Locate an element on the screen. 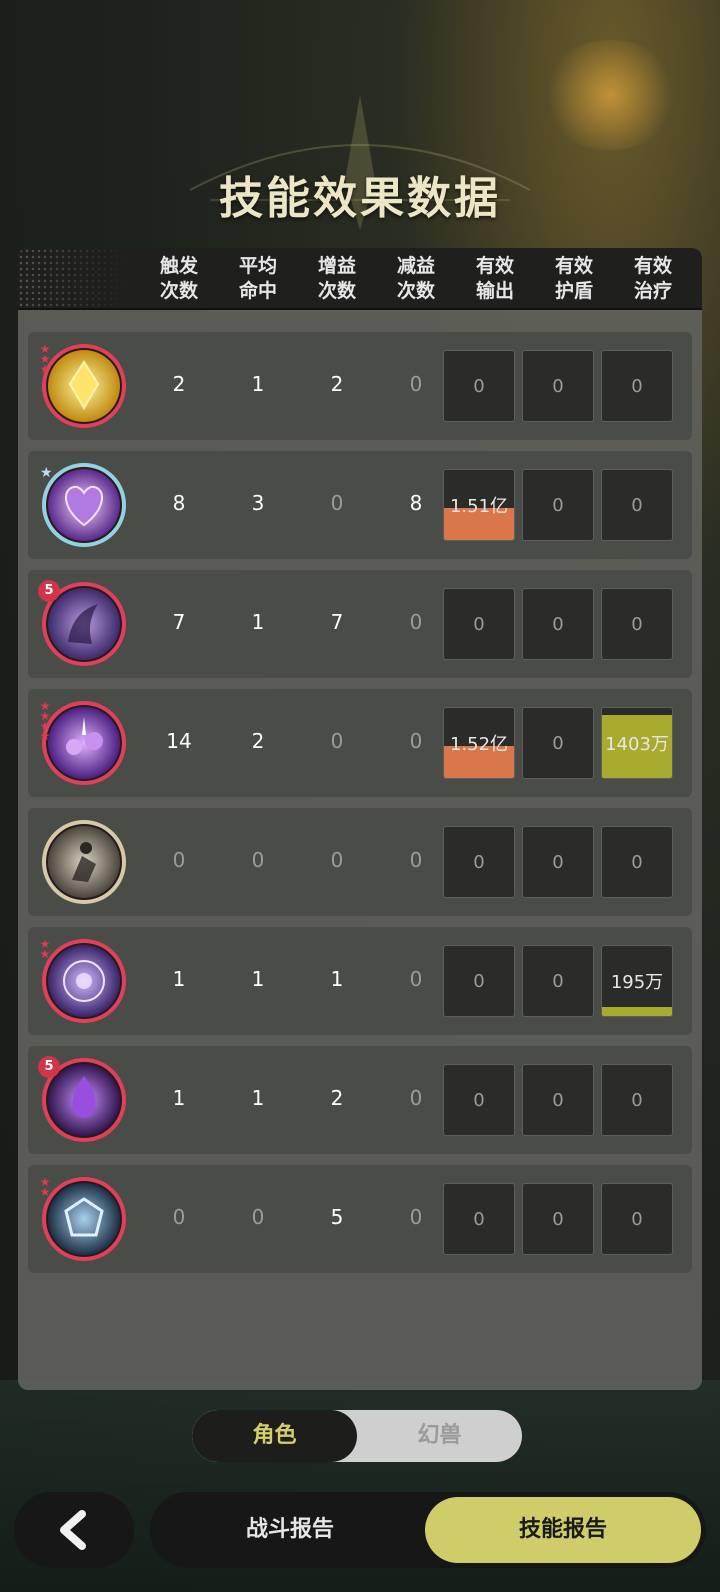  violet-orb-icon is located at coordinates (84, 981).